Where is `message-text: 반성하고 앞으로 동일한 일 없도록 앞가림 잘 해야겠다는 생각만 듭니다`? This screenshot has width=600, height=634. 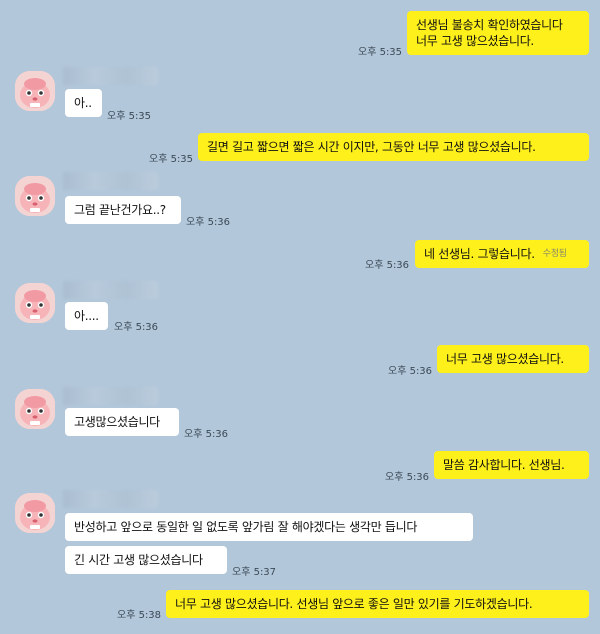
message-text: 반성하고 앞으로 동일한 일 없도록 앞가림 잘 해야겠다는 생각만 듭니다 is located at coordinates (246, 527).